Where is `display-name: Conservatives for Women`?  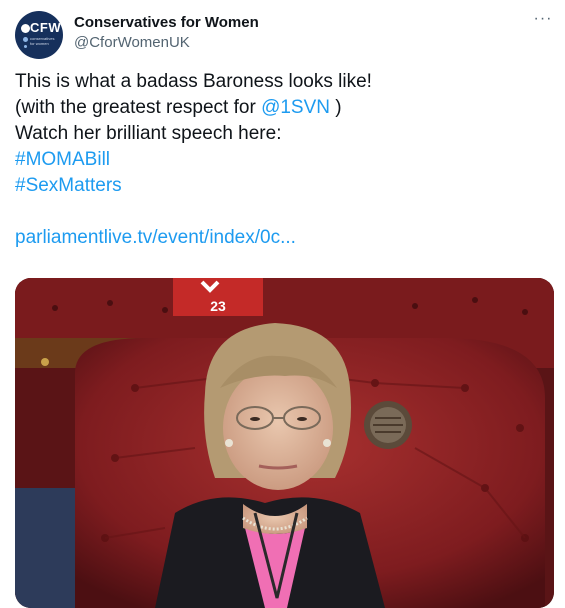
display-name: Conservatives for Women is located at coordinates (166, 22).